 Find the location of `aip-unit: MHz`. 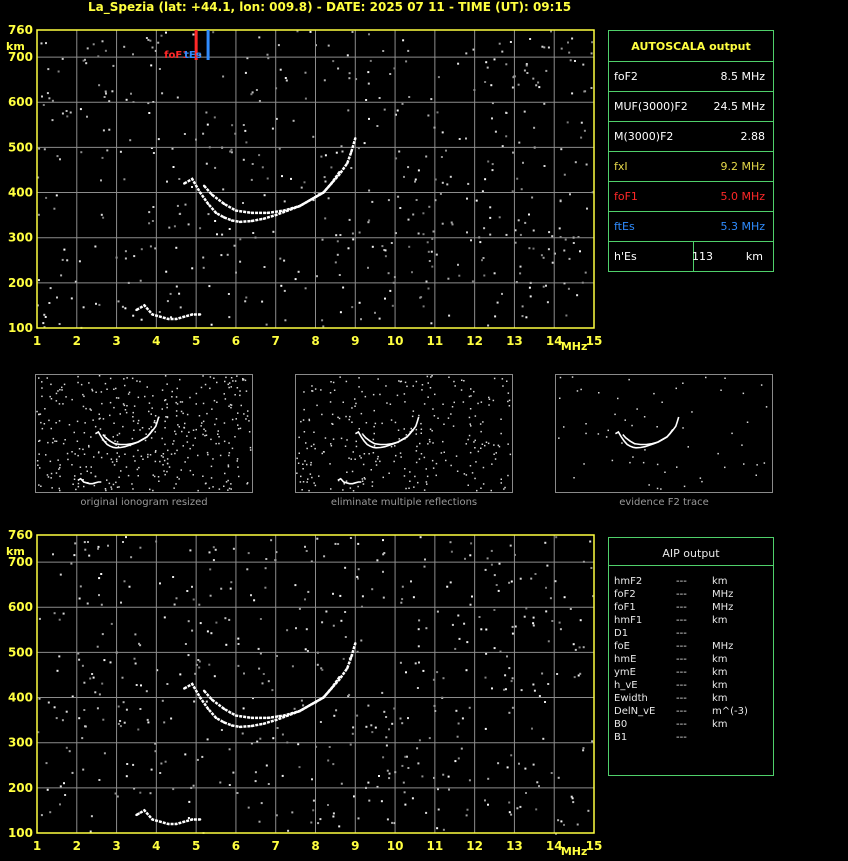

aip-unit: MHz is located at coordinates (723, 646).